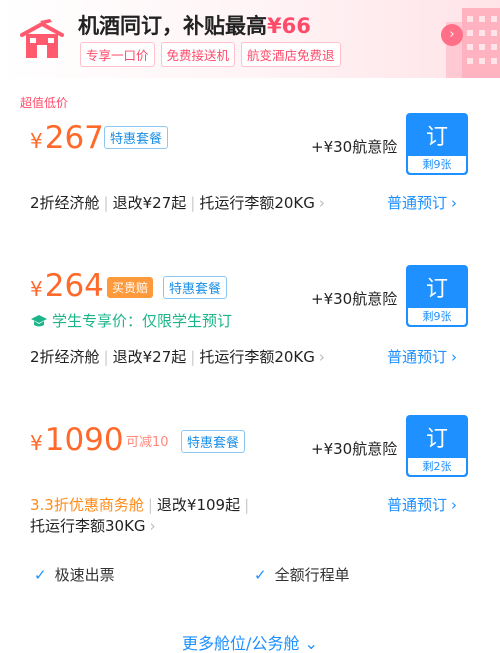 The image size is (500, 653). What do you see at coordinates (291, 54) in the screenshot?
I see `tag-free-refund: 航变酒店免费退` at bounding box center [291, 54].